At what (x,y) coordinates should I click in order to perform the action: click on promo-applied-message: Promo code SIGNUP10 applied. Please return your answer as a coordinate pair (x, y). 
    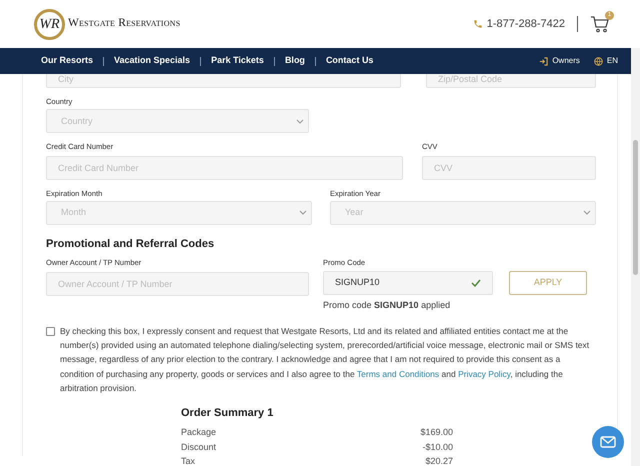
    Looking at the image, I should click on (387, 305).